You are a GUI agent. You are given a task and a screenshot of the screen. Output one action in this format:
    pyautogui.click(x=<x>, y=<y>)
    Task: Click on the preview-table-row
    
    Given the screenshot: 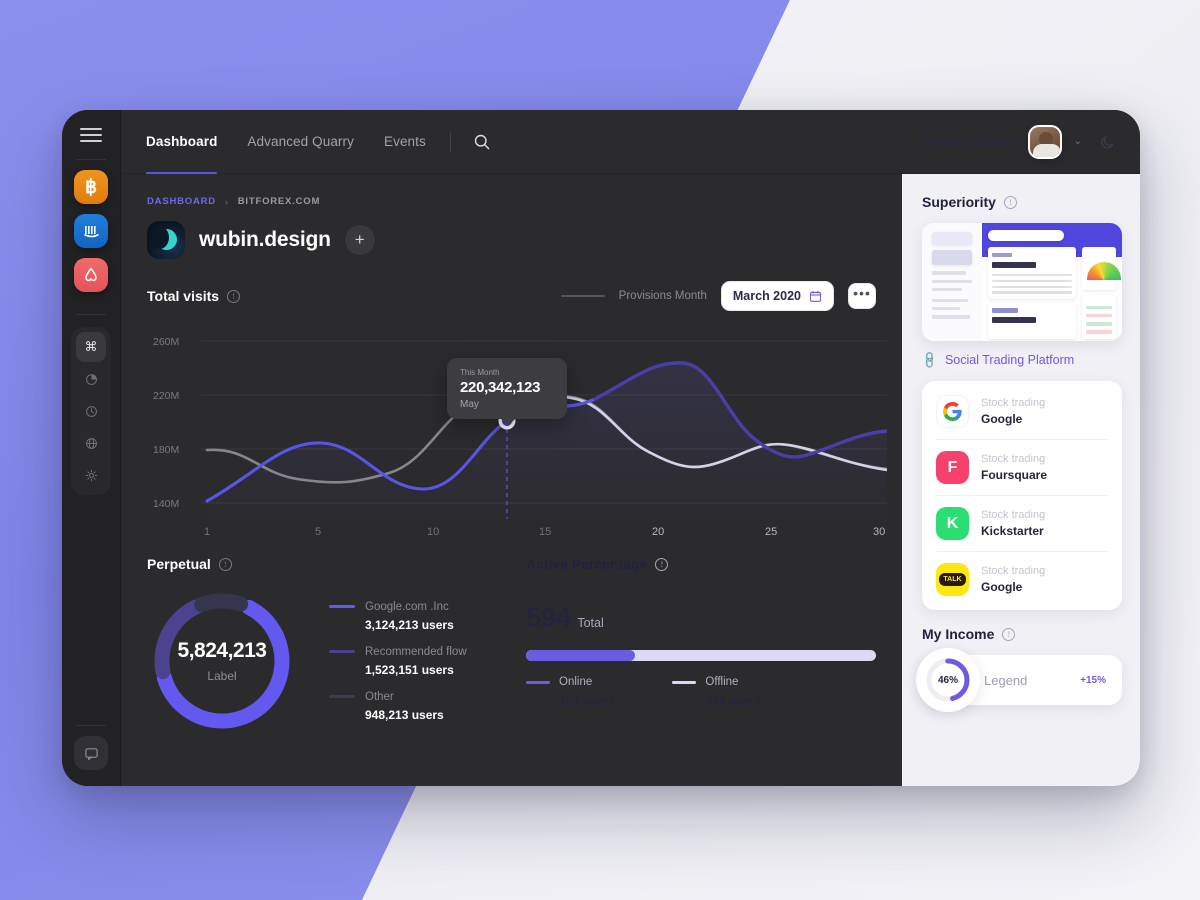 What is the action you would take?
    pyautogui.click(x=1032, y=286)
    